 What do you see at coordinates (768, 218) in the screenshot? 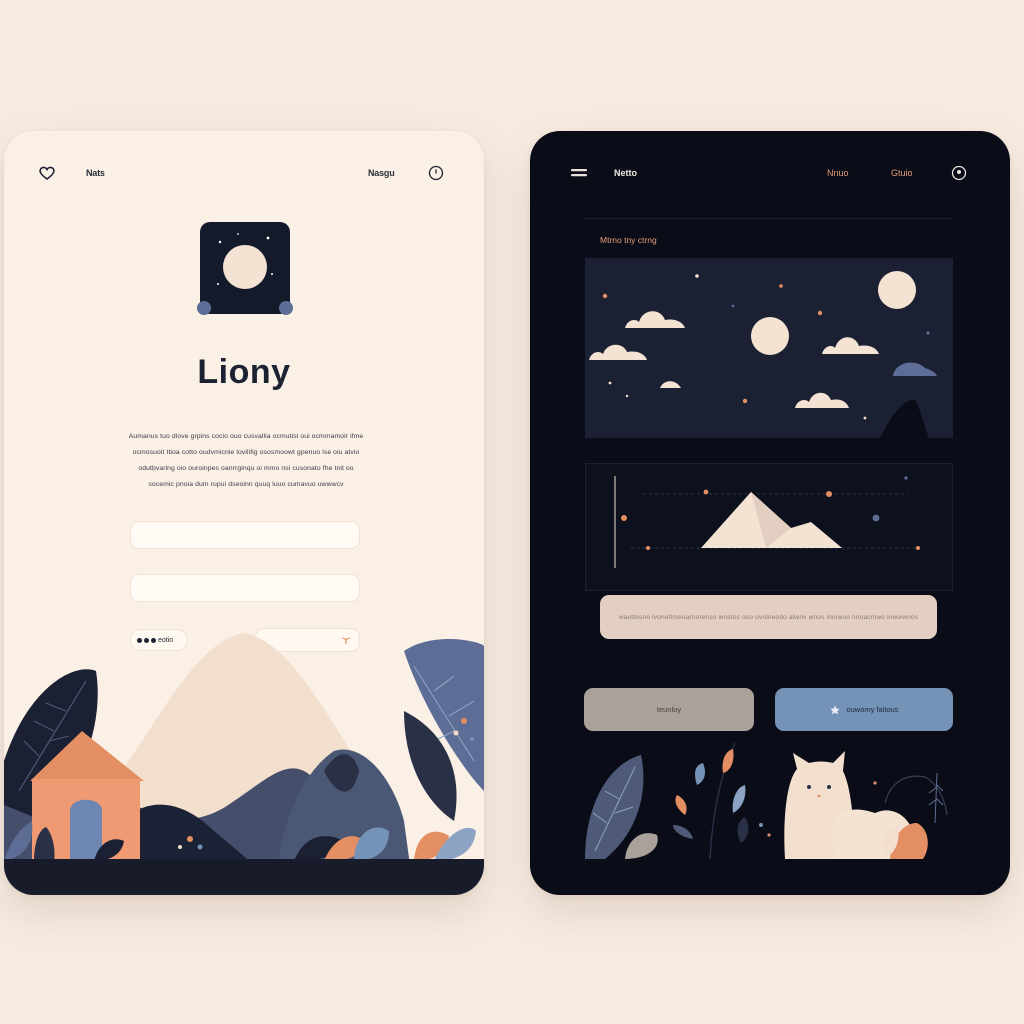
I see `header-divider` at bounding box center [768, 218].